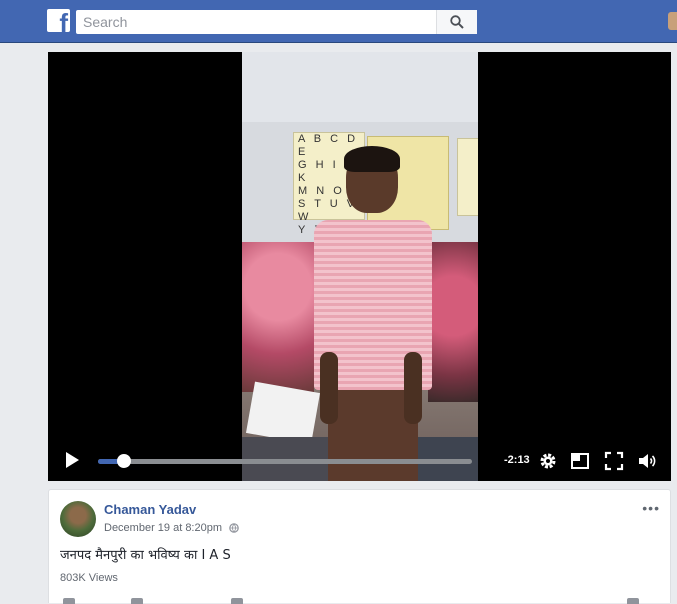  Describe the element at coordinates (276, 22) in the screenshot. I see `search-bar: Search` at that location.